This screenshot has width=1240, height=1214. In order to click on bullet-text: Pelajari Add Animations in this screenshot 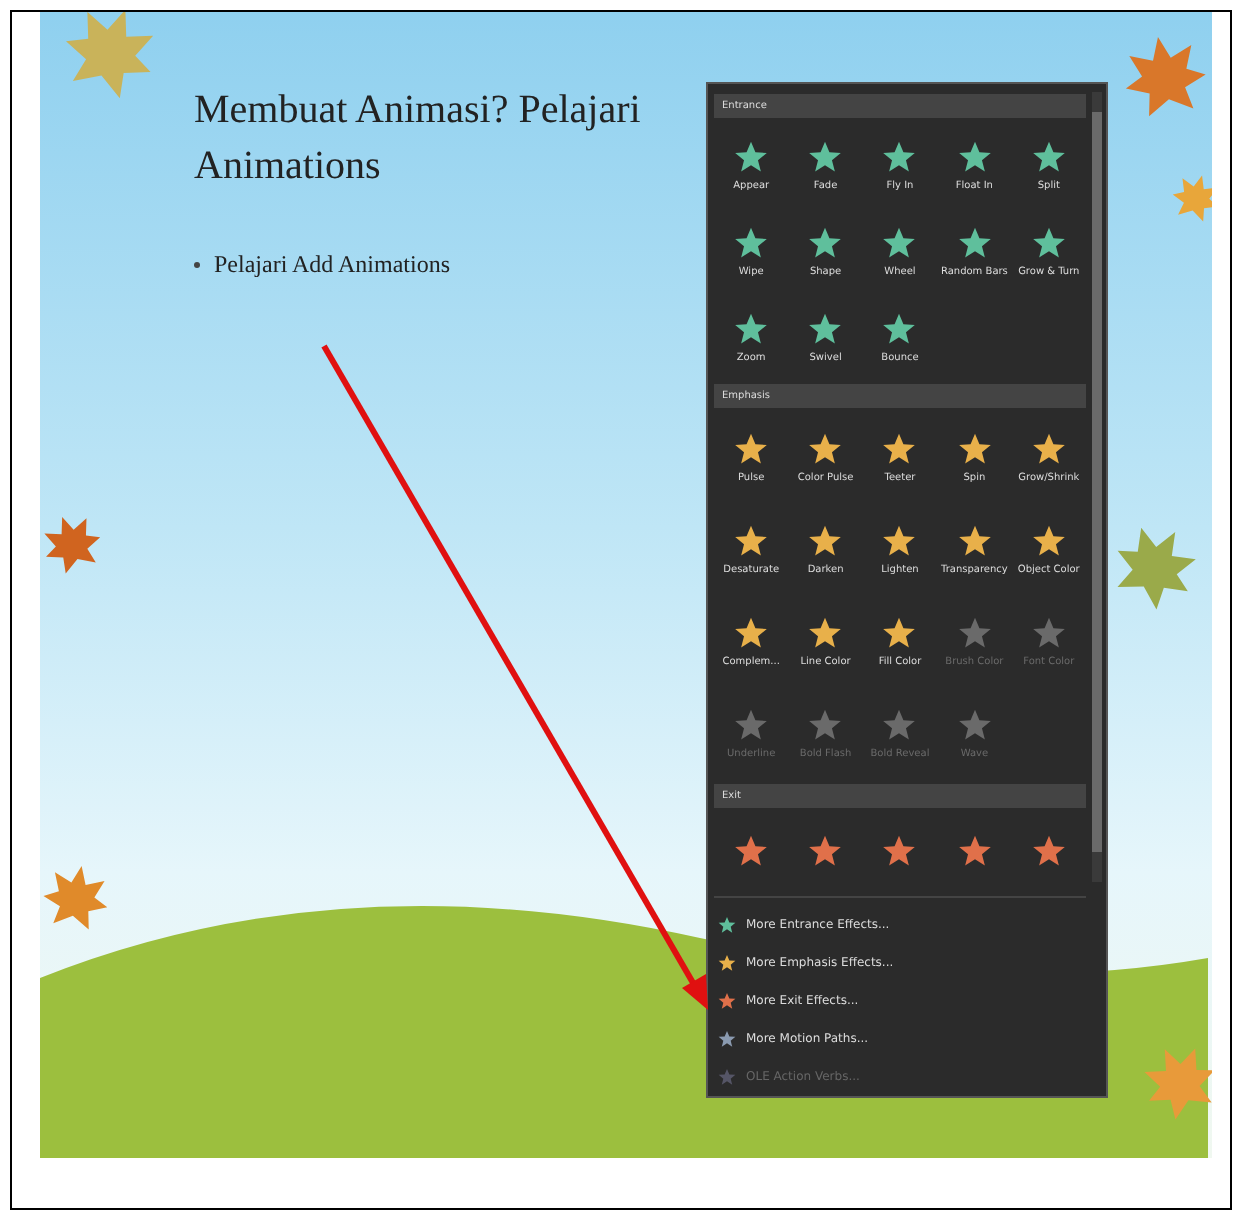, I will do `click(332, 265)`.